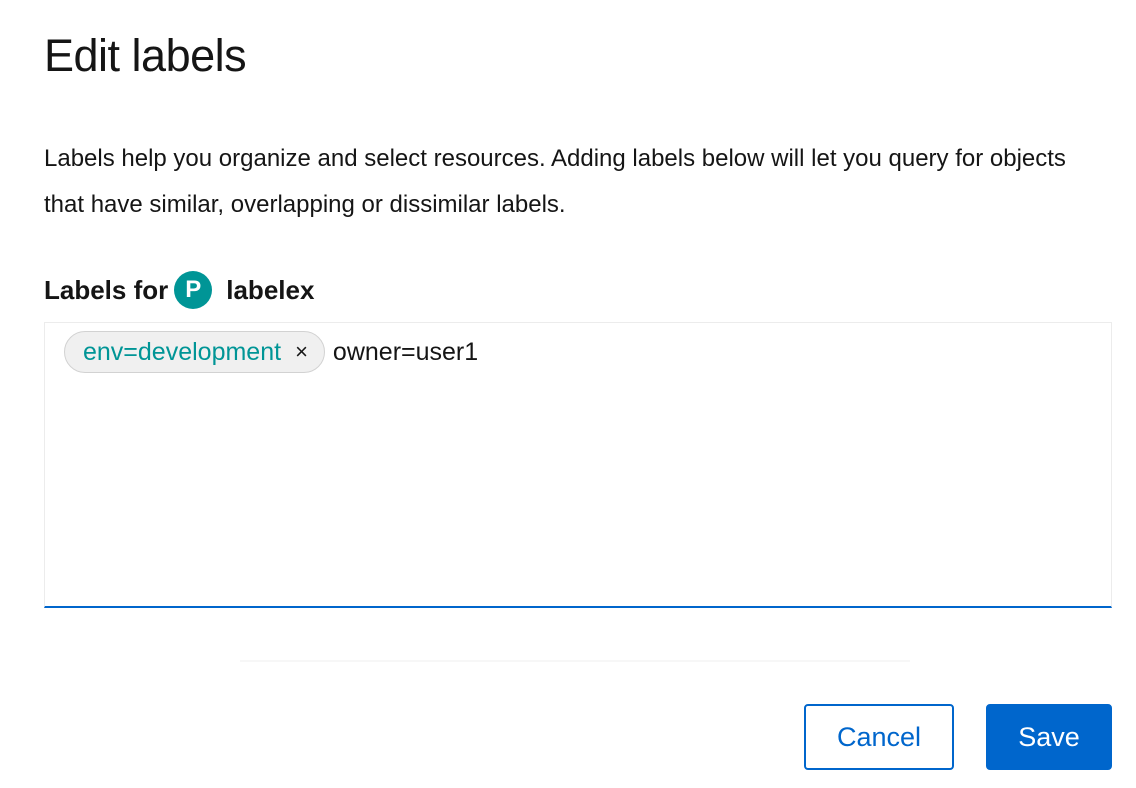 The height and width of the screenshot is (788, 1136). Describe the element at coordinates (301, 352) in the screenshot. I see `remove-tag-close-icon: ×` at that location.